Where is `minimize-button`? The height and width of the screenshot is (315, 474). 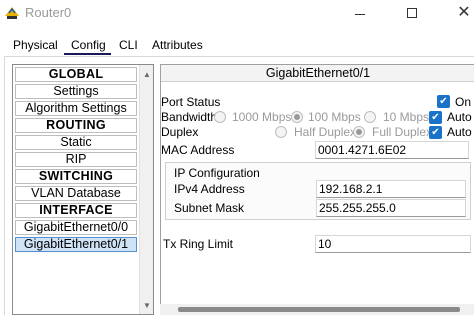
minimize-button is located at coordinates (360, 13).